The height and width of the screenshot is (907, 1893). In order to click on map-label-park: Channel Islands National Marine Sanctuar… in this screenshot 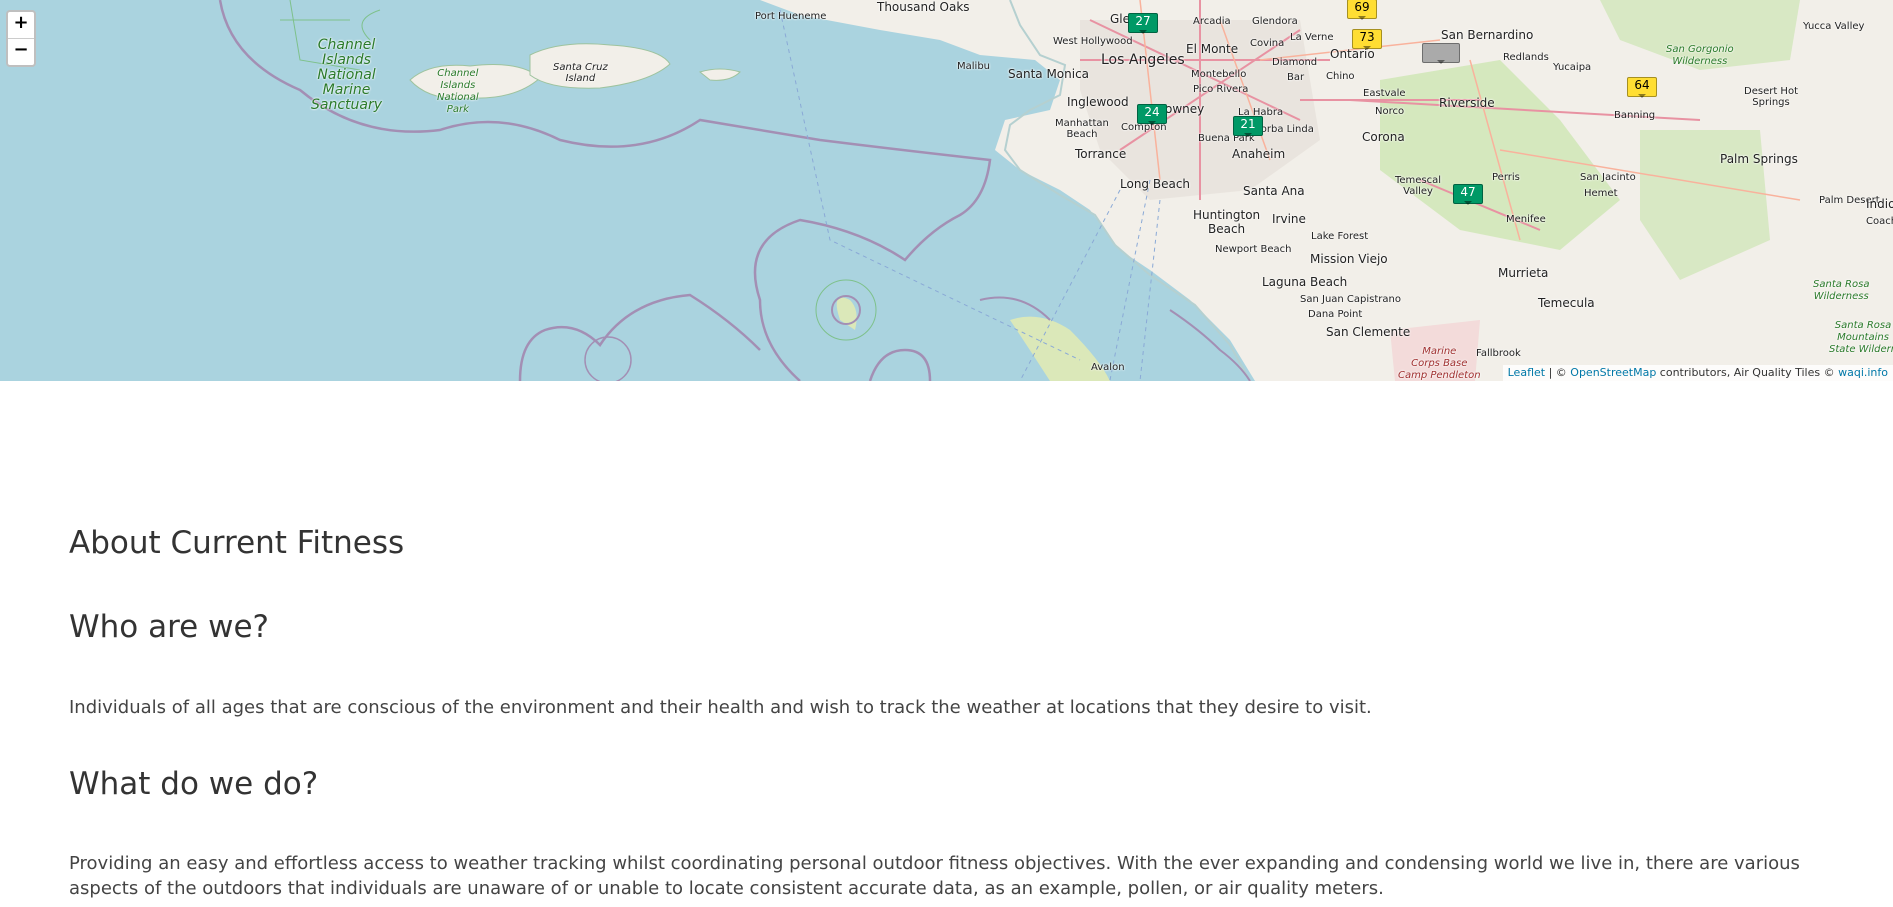, I will do `click(347, 75)`.